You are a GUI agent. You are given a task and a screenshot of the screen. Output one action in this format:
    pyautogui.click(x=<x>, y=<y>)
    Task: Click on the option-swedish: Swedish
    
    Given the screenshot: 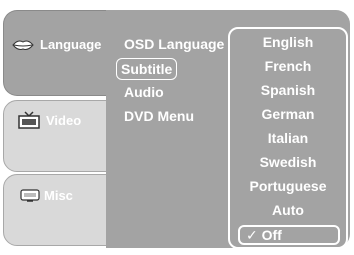 What is the action you would take?
    pyautogui.click(x=288, y=162)
    